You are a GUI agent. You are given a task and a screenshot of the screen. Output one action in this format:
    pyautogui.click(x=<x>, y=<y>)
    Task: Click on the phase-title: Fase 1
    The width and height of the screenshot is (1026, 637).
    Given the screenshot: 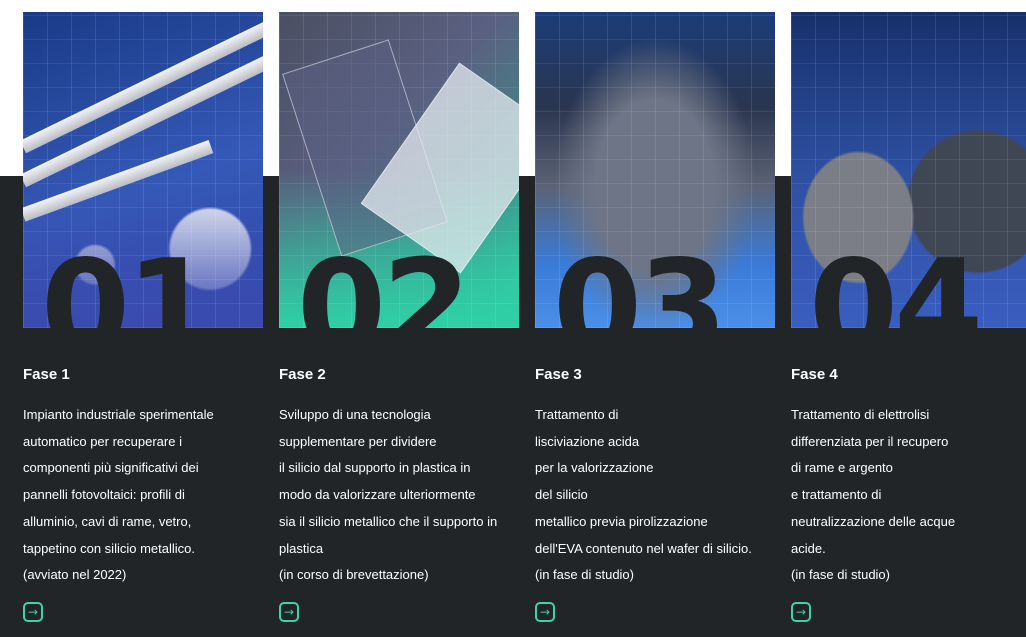 What is the action you would take?
    pyautogui.click(x=46, y=374)
    